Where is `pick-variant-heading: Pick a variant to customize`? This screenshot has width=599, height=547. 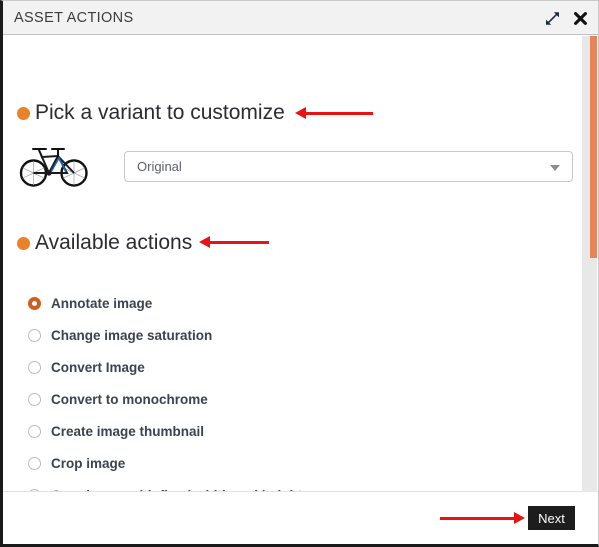
pick-variant-heading: Pick a variant to customize is located at coordinates (151, 113).